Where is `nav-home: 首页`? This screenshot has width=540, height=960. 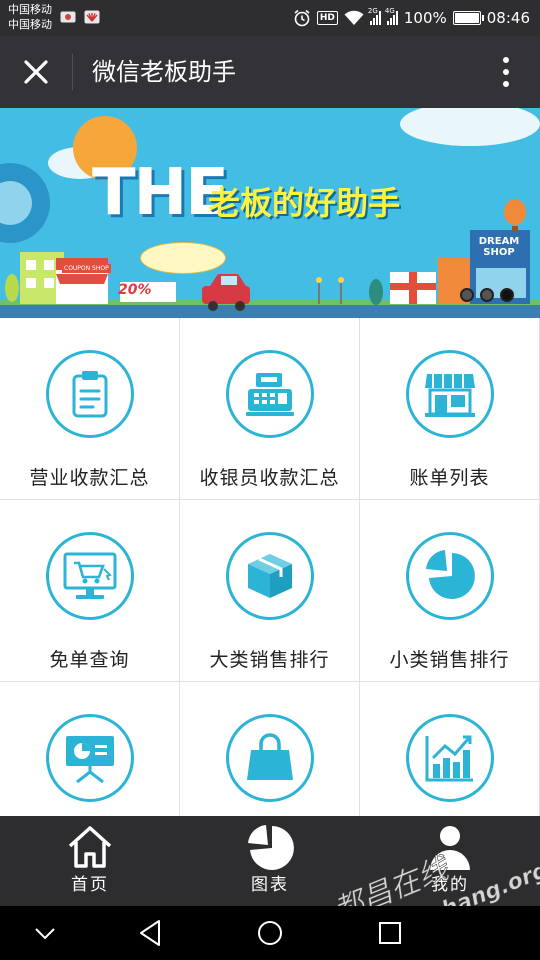 nav-home: 首页 is located at coordinates (90, 861).